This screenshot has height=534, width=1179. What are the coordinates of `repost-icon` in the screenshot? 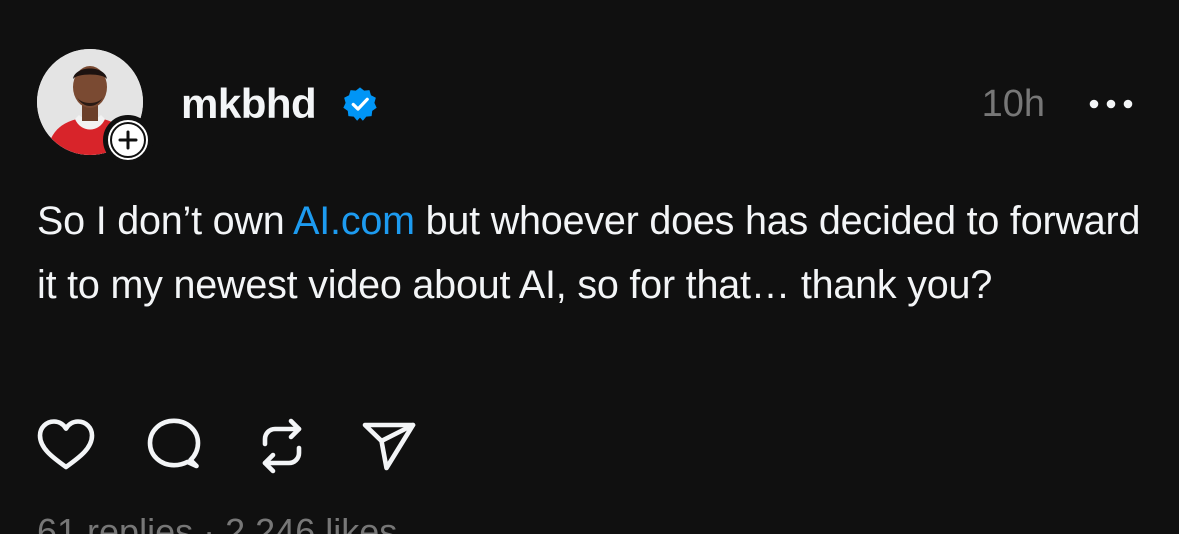 It's located at (282, 446).